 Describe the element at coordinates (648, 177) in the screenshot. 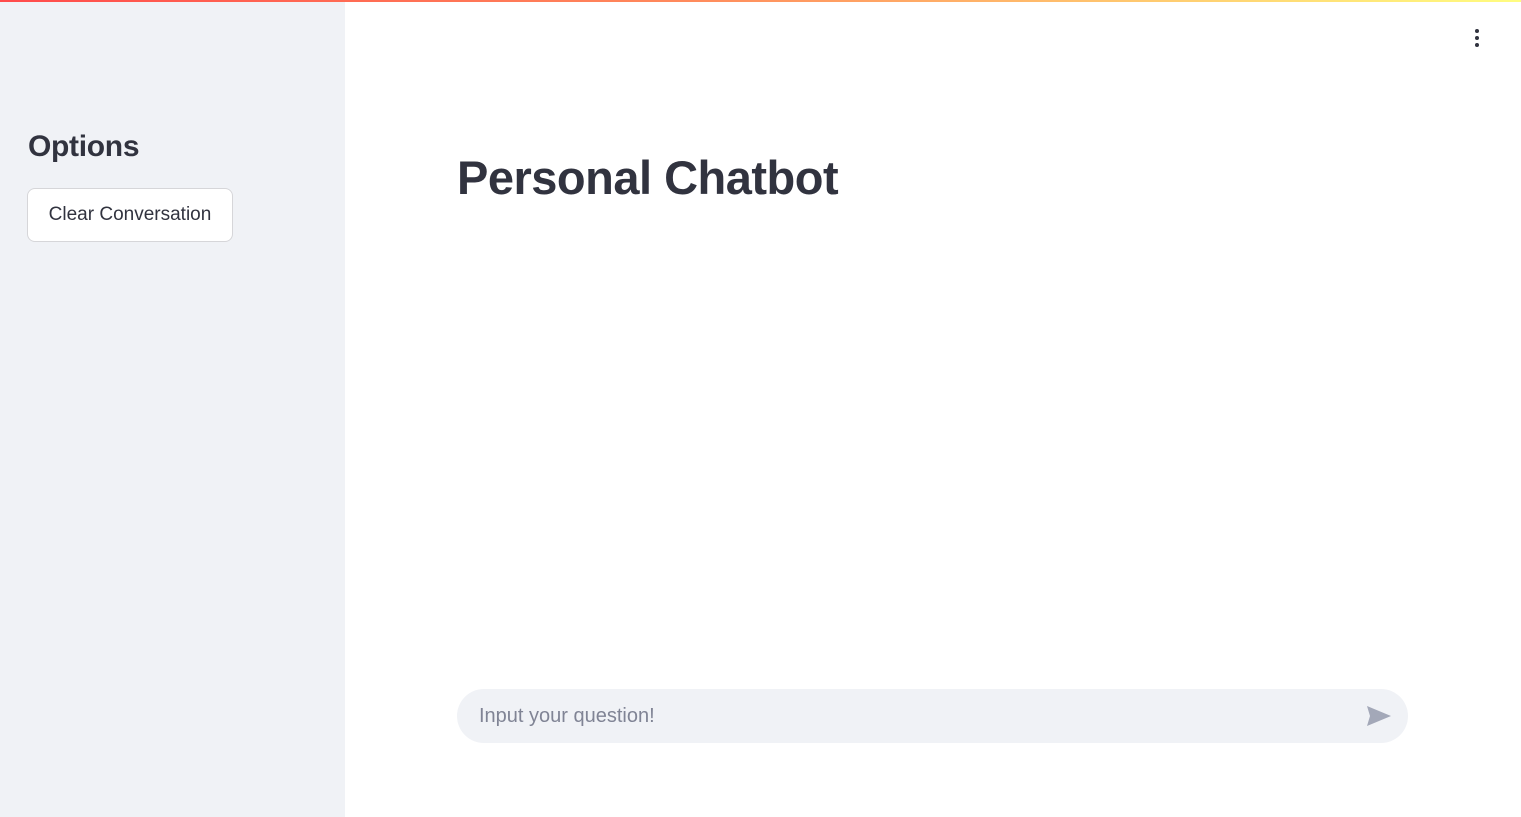

I see `page-title: Personal Chatbot` at that location.